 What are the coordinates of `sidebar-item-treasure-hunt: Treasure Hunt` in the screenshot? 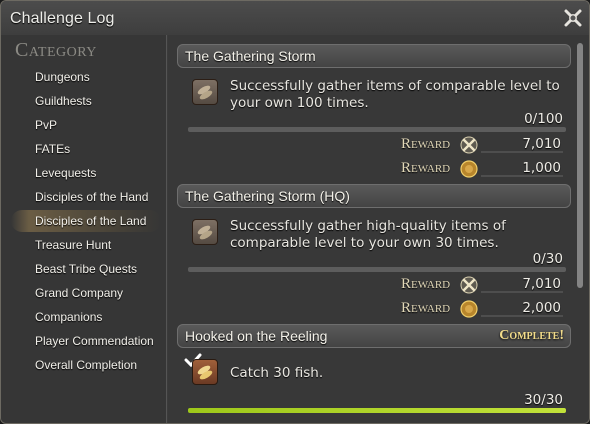 It's located at (86, 245).